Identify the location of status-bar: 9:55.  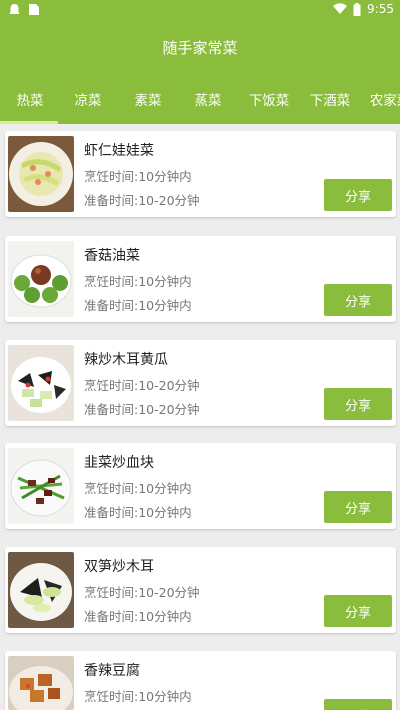
(200, 10).